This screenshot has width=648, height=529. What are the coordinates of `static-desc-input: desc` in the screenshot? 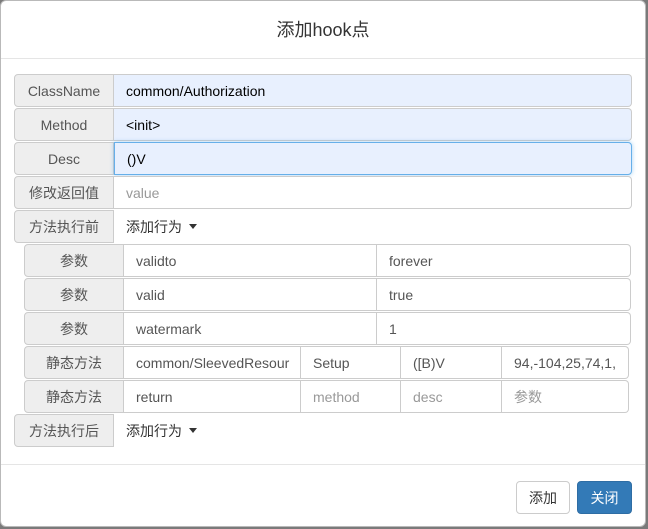 It's located at (451, 396).